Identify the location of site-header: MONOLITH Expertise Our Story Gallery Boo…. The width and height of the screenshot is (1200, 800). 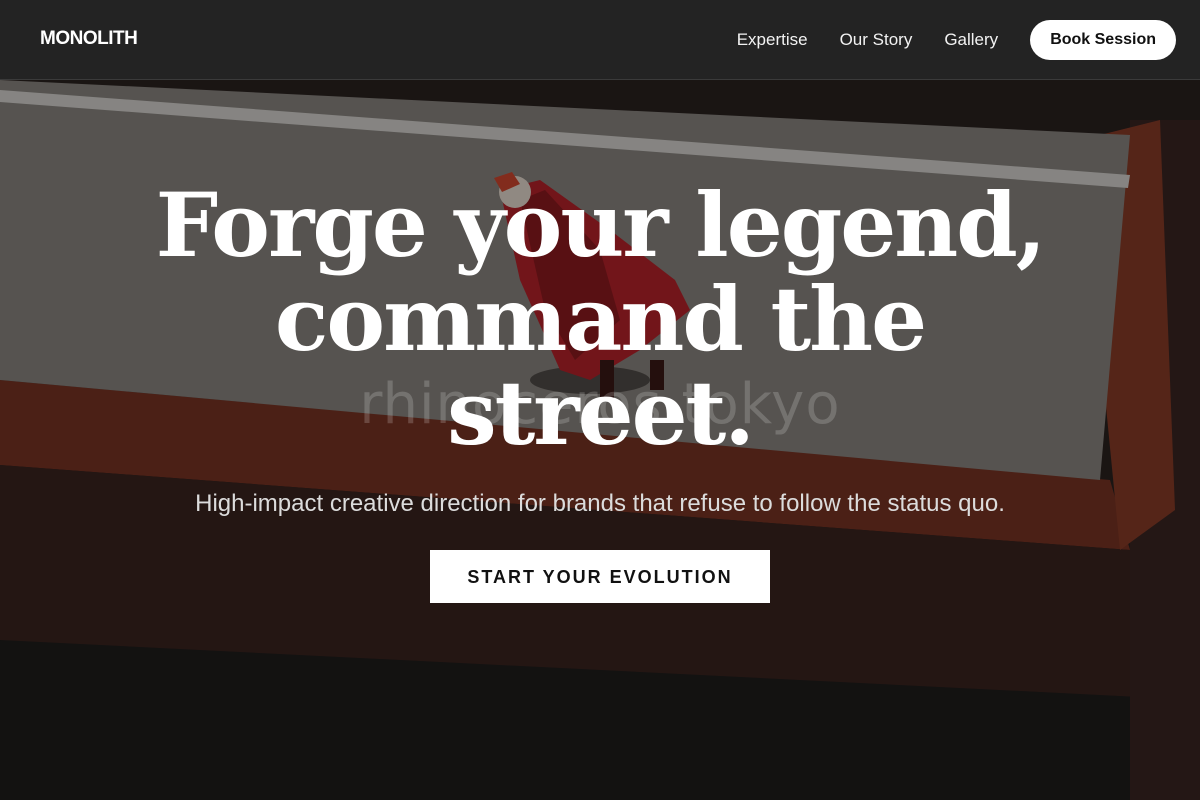
(600, 40).